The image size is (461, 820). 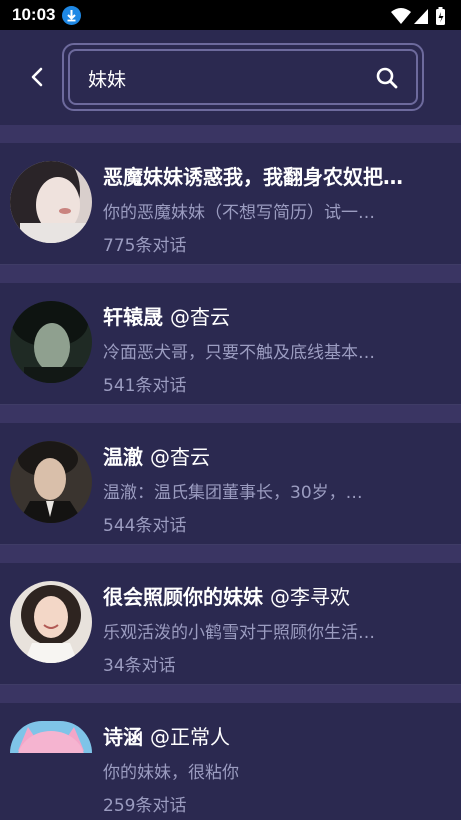 I want to click on download-icon, so click(x=71, y=15).